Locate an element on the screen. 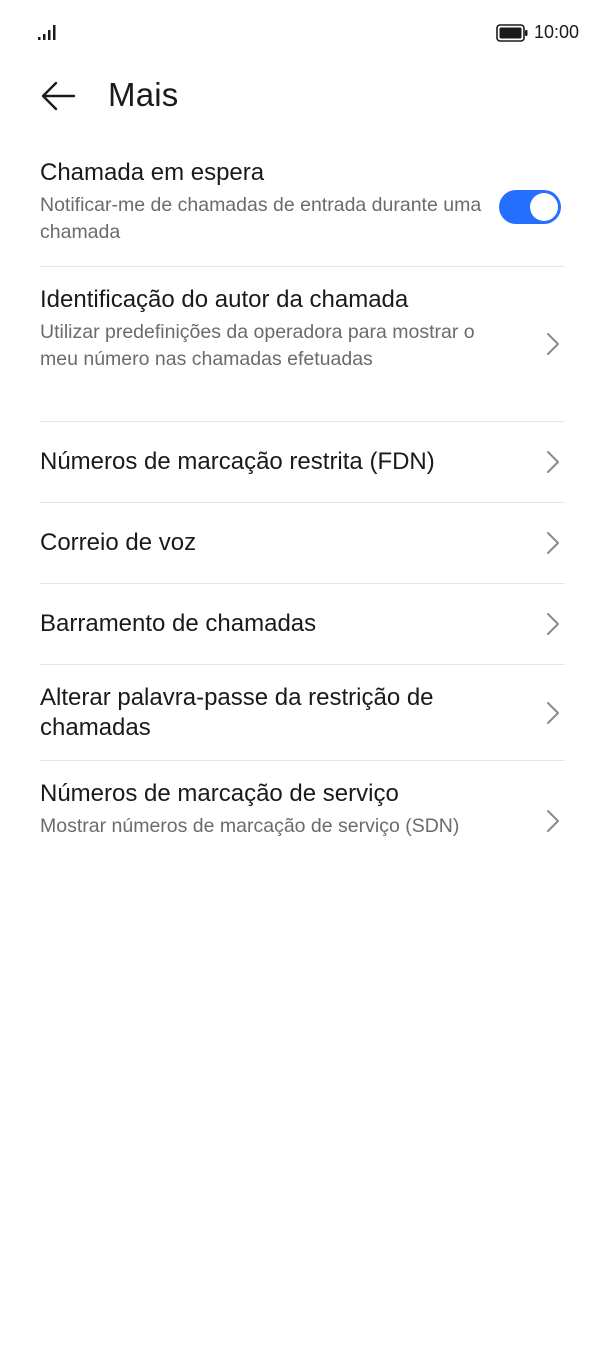 Image resolution: width=605 pixels, height=1346 pixels. row-text: Barramento de chamadas is located at coordinates (267, 624).